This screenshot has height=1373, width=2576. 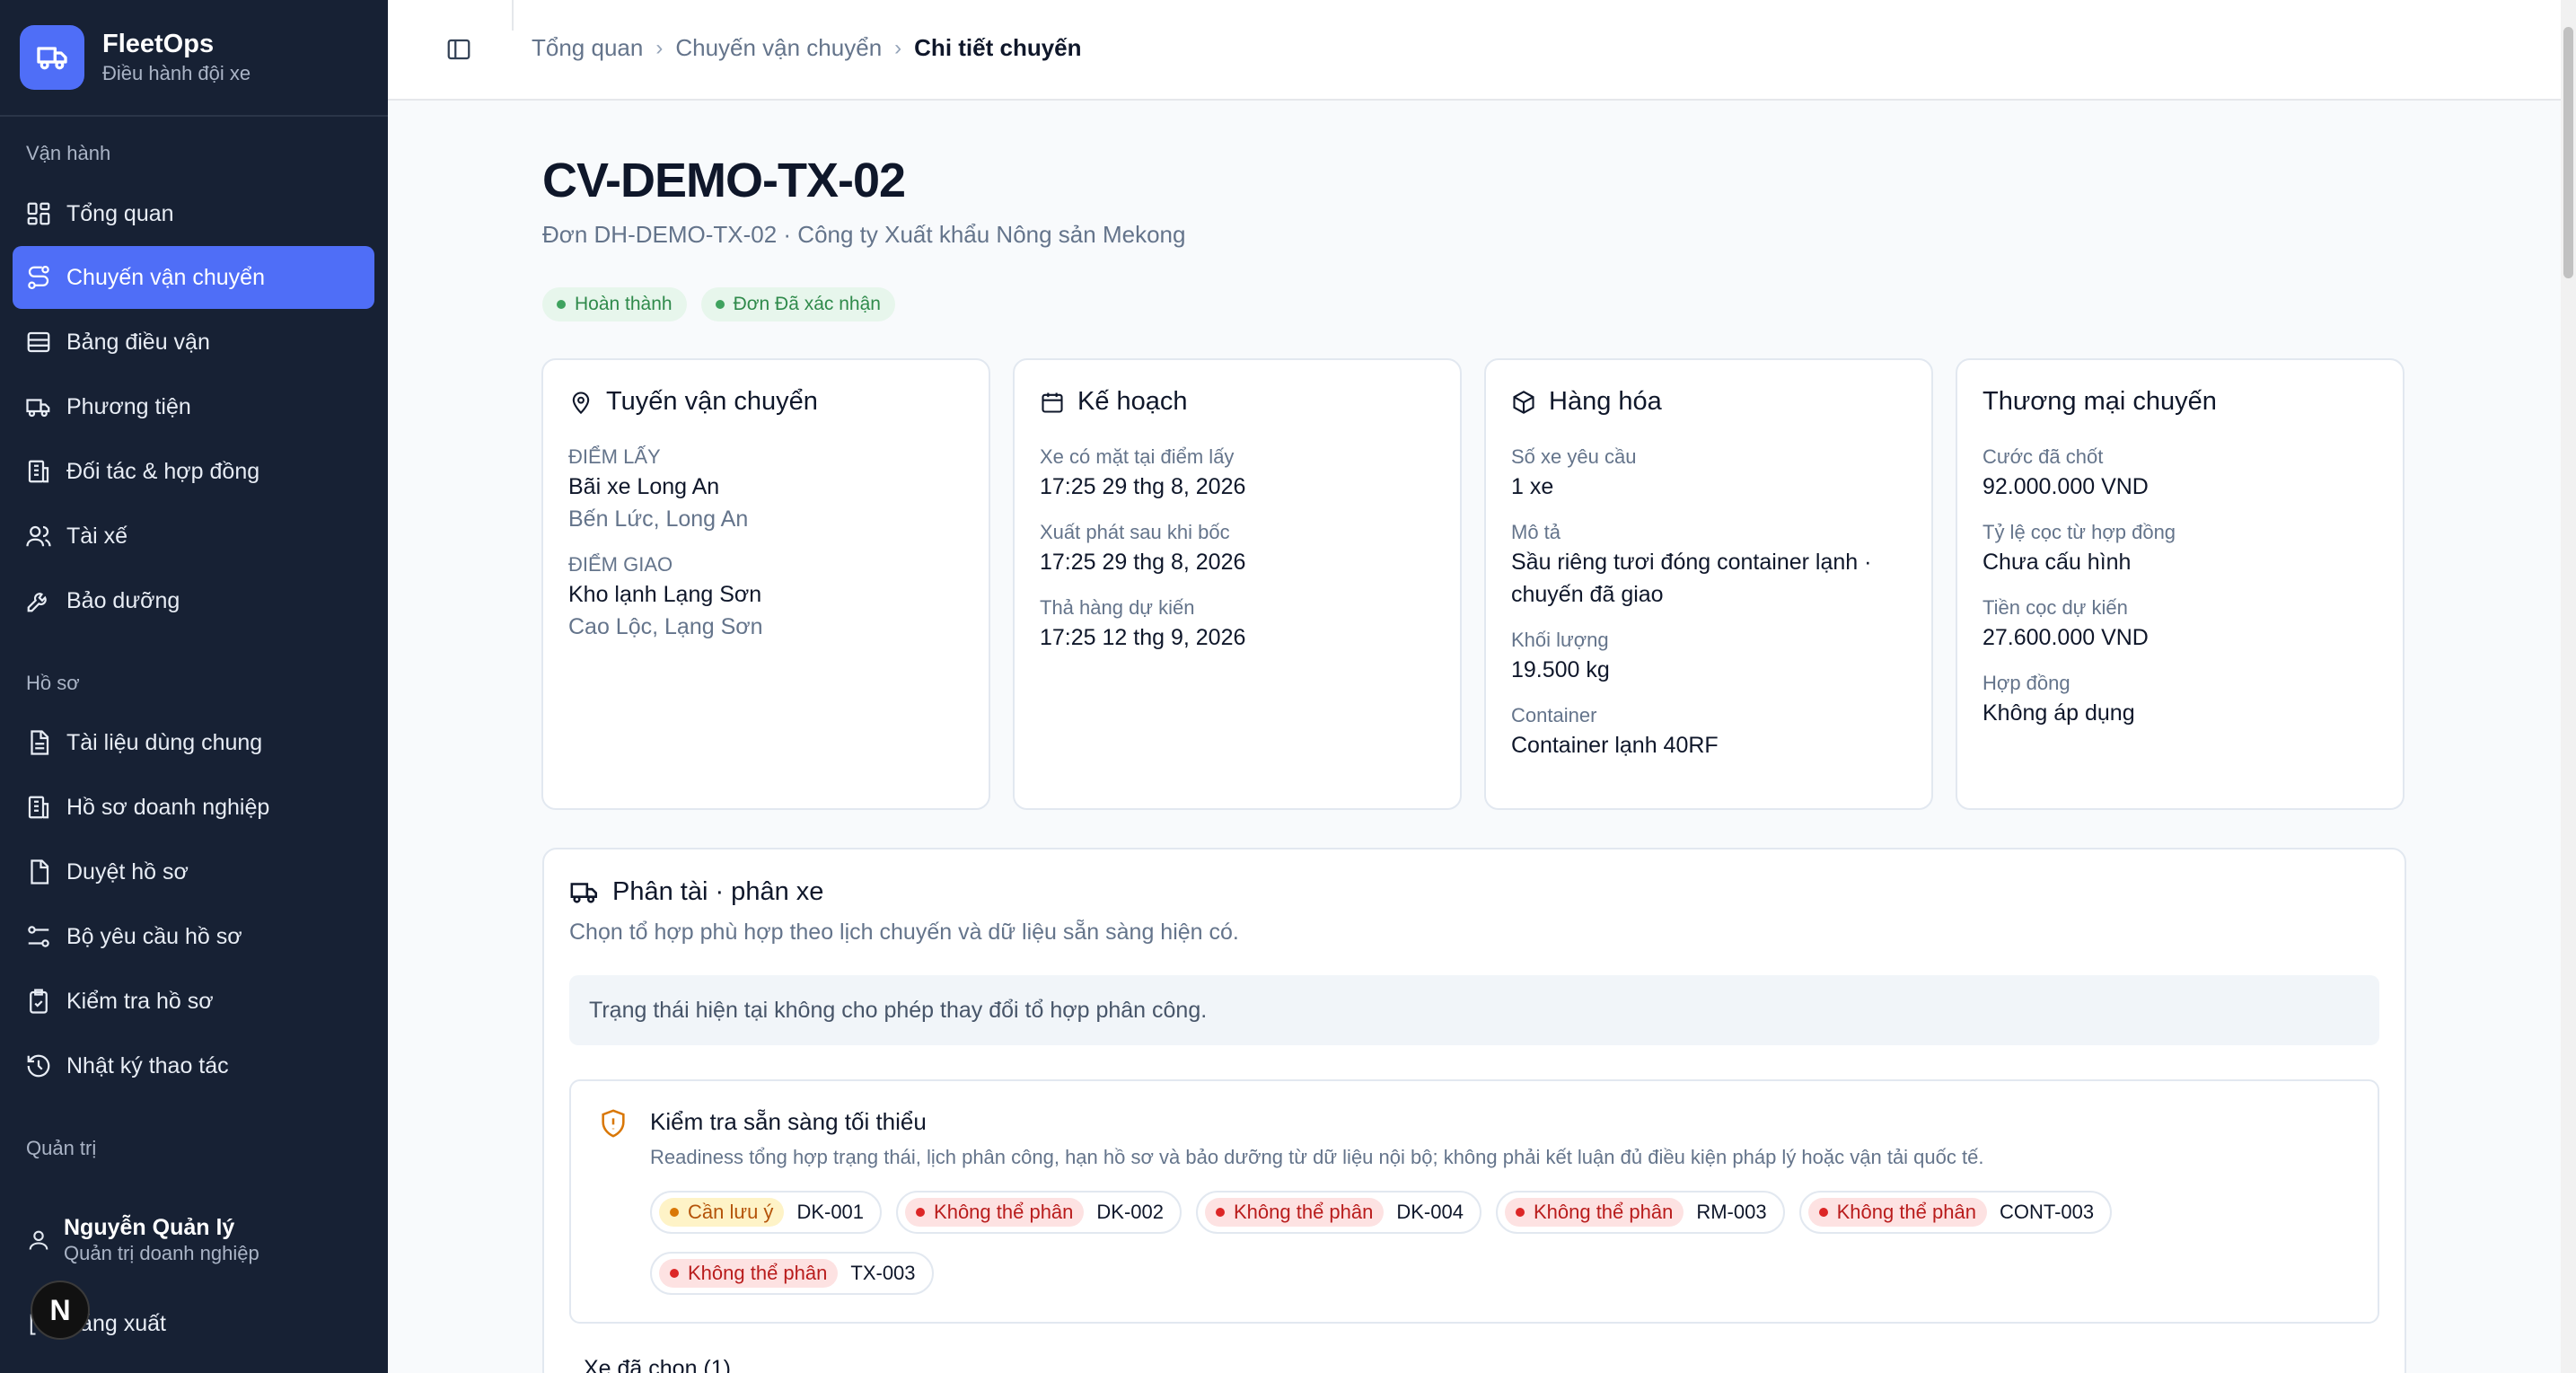 What do you see at coordinates (120, 213) in the screenshot?
I see `sidebar-item-label: Tổng quan` at bounding box center [120, 213].